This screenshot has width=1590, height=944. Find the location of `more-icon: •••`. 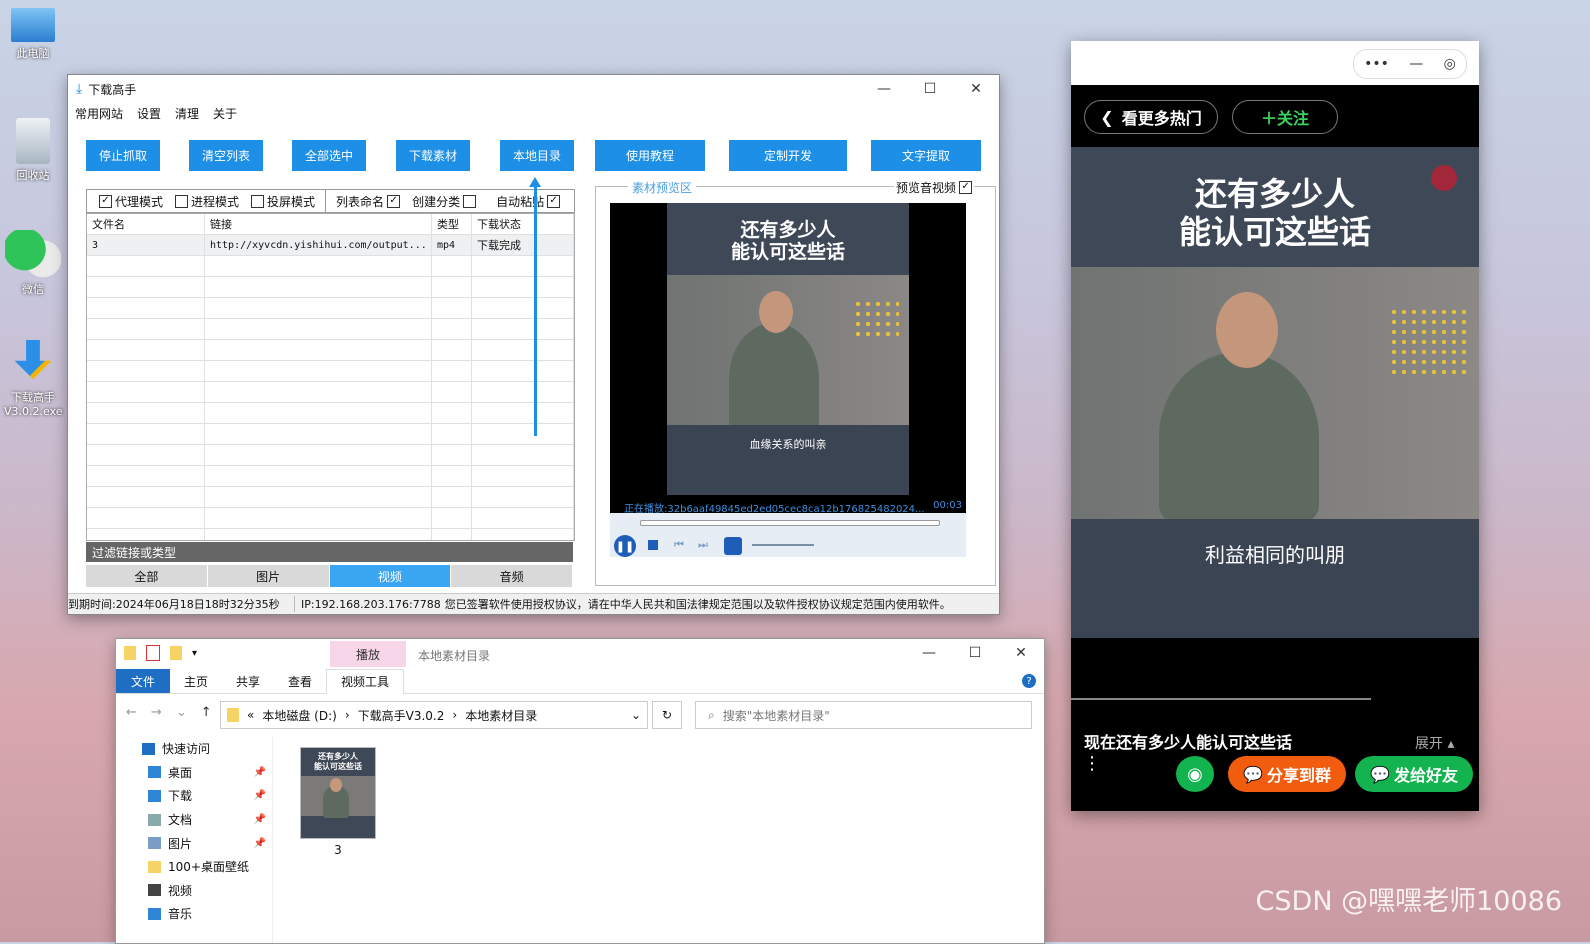

more-icon: ••• is located at coordinates (1376, 64).